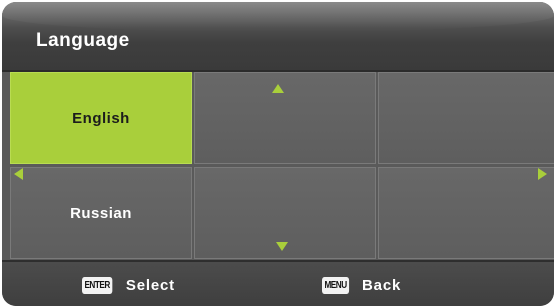 The width and height of the screenshot is (556, 308). What do you see at coordinates (278, 283) in the screenshot?
I see `footer-hints: ENTER Select MENU Back` at bounding box center [278, 283].